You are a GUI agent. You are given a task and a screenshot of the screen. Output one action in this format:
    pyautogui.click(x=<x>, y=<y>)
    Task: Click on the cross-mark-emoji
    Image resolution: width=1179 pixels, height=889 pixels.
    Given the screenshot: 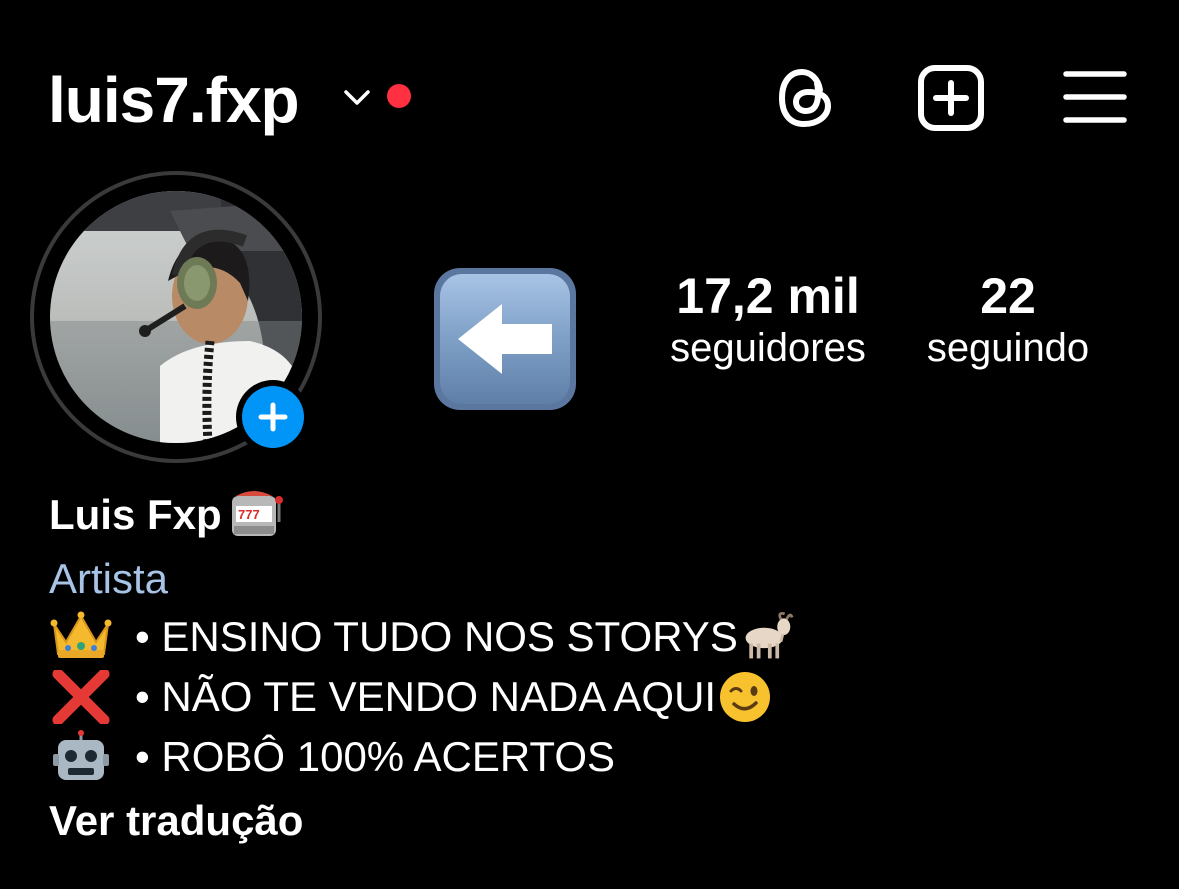 What is the action you would take?
    pyautogui.click(x=81, y=697)
    